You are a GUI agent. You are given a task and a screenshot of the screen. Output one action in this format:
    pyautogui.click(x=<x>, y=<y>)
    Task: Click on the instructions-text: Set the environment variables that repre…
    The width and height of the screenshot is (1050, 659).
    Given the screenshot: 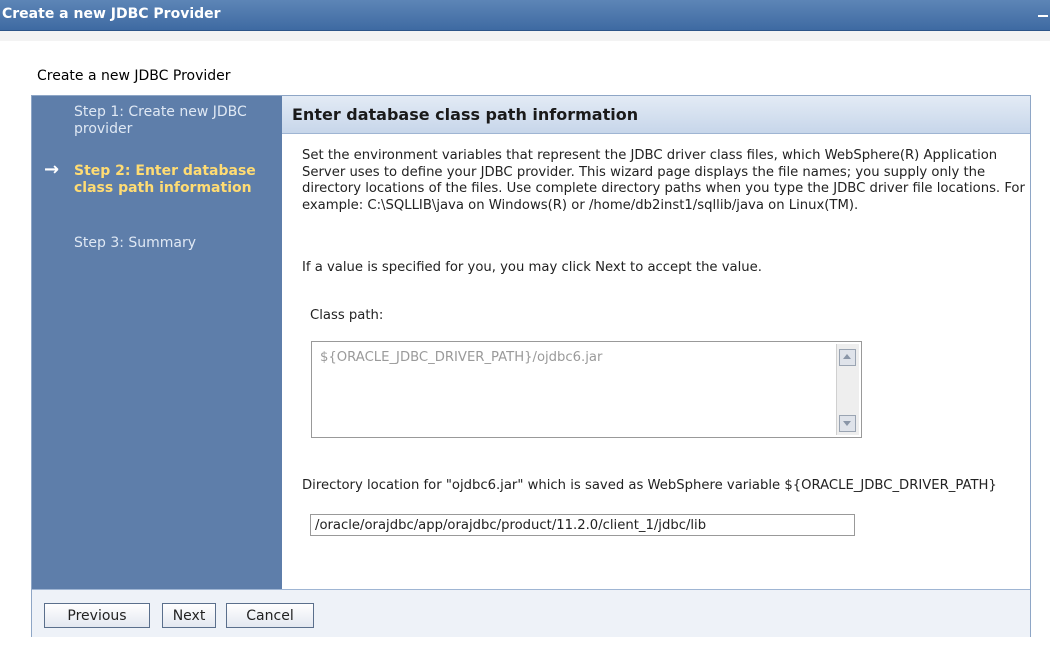 What is the action you would take?
    pyautogui.click(x=663, y=180)
    